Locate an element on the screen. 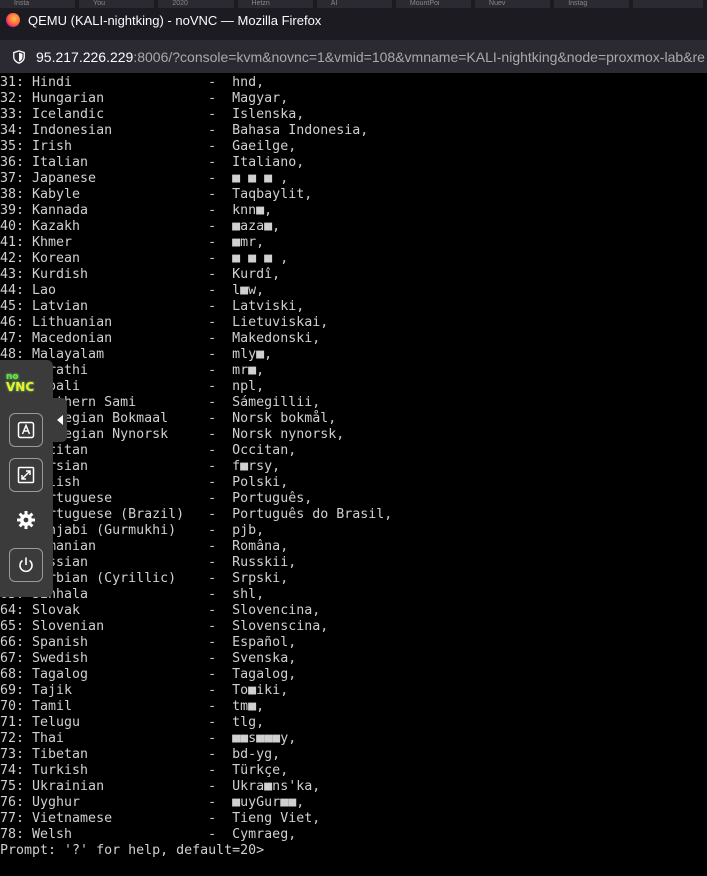 This screenshot has height=876, width=707. console-line: 43: Kurdish - Kurdî, is located at coordinates (140, 274).